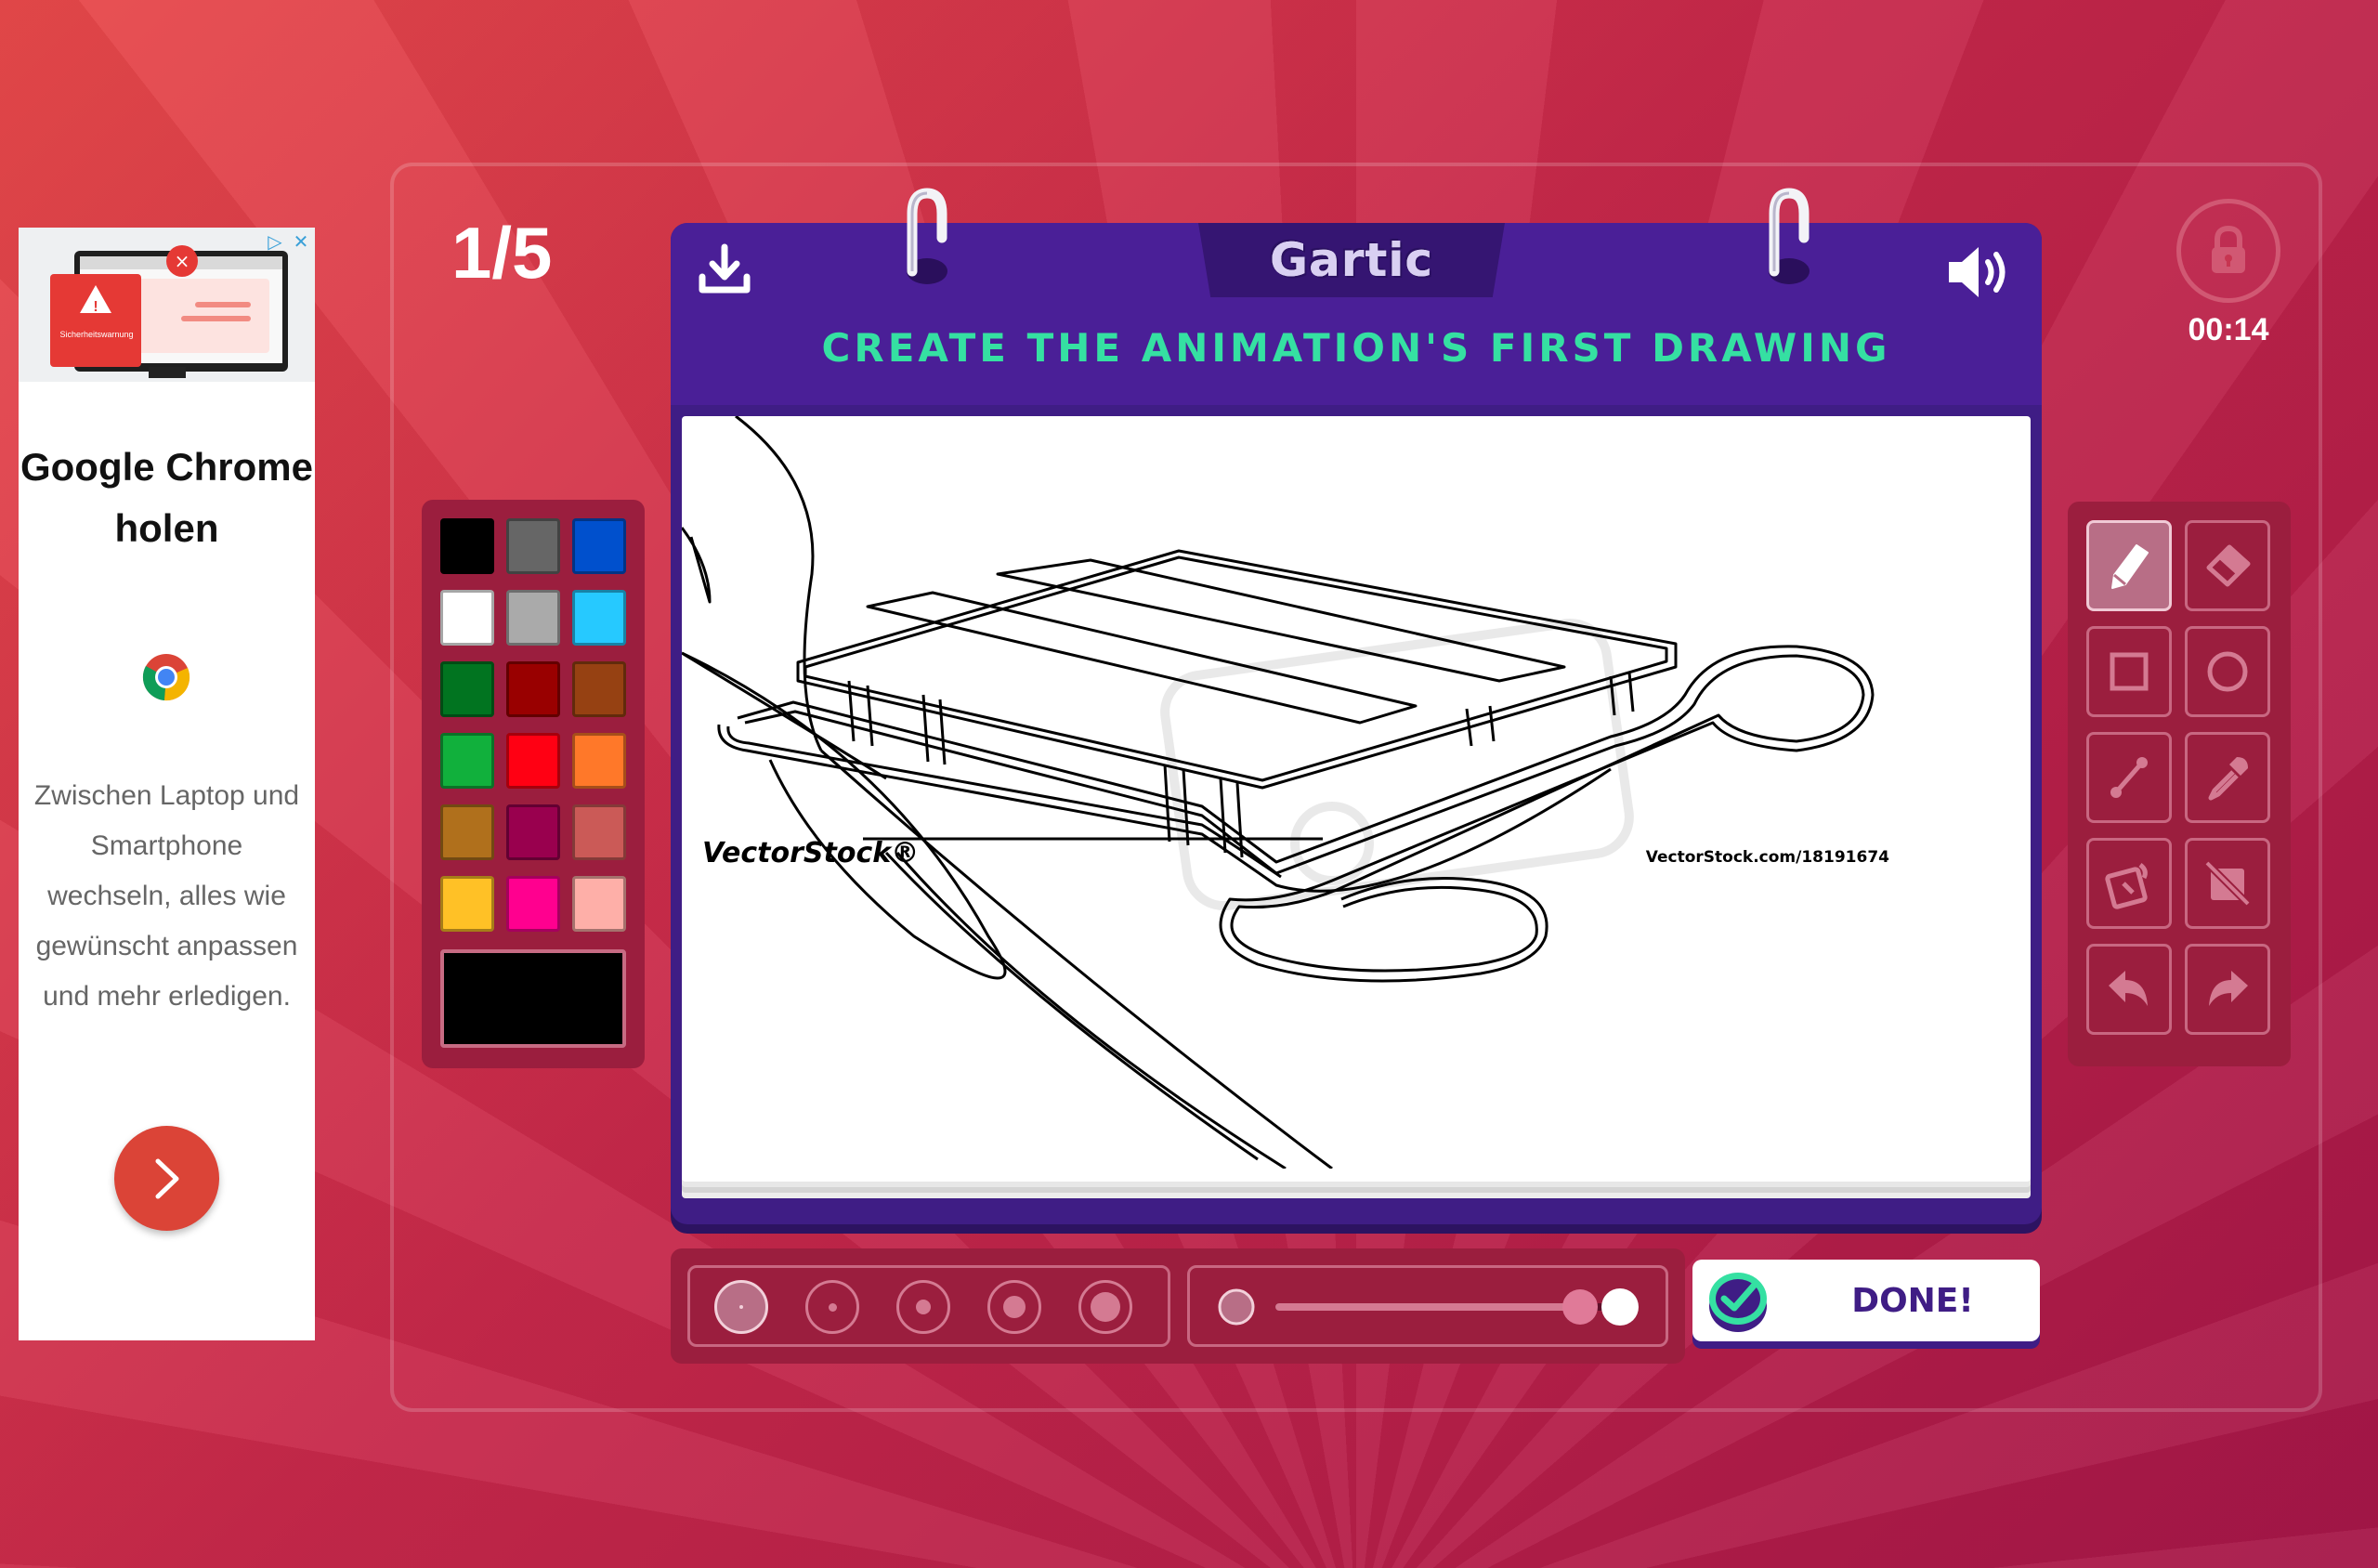  Describe the element at coordinates (2179, 784) in the screenshot. I see `tool-panel` at that location.